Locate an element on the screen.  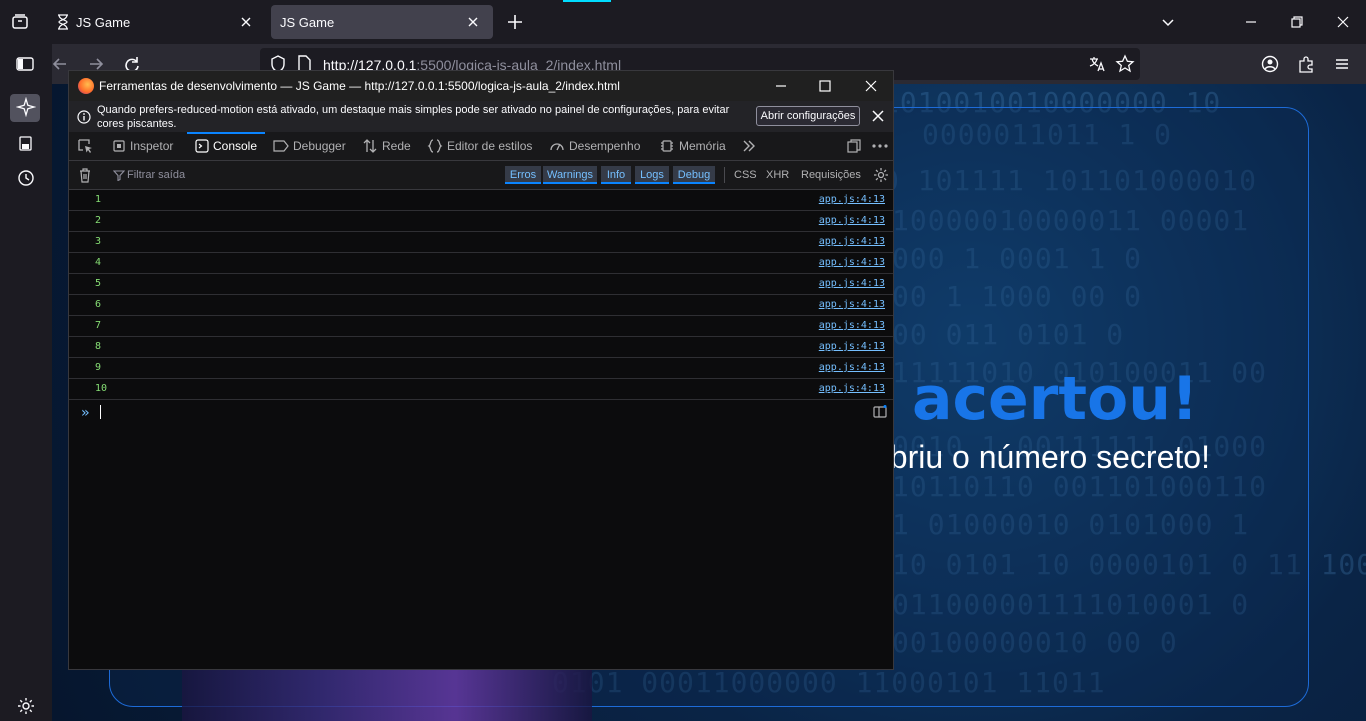
console-prompt-chevron-icon: » is located at coordinates (85, 413).